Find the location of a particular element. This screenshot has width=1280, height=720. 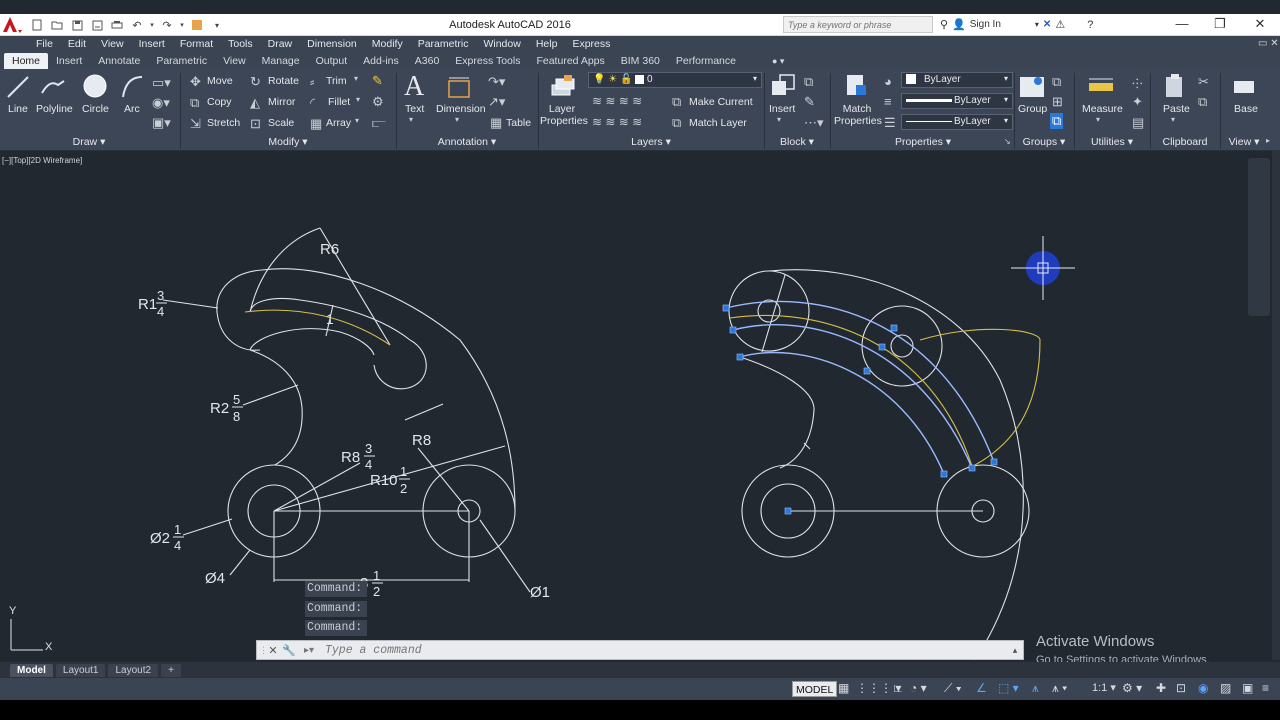

text-tool-icon: A is located at coordinates (414, 87).